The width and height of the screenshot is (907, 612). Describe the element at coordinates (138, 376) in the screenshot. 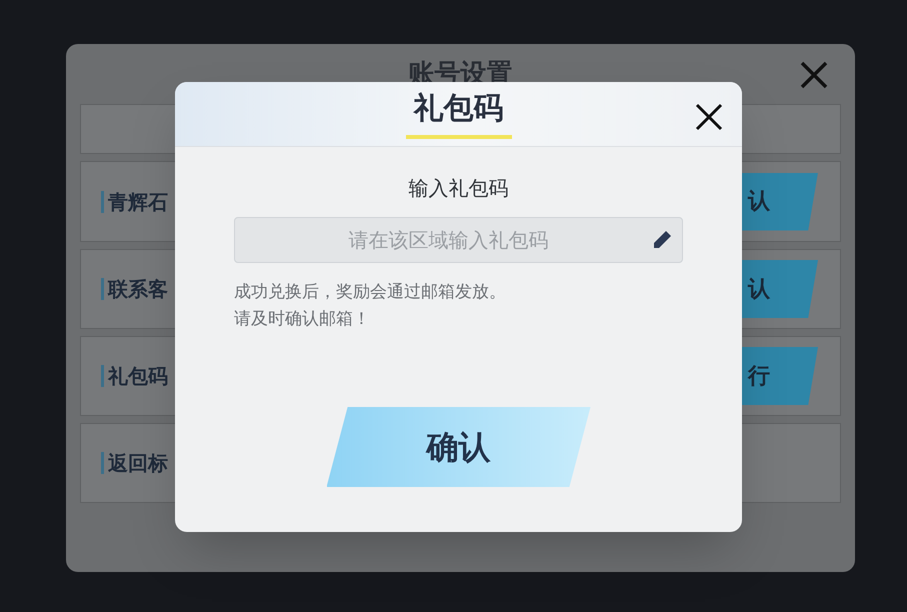

I see `row-label: 礼包码` at that location.